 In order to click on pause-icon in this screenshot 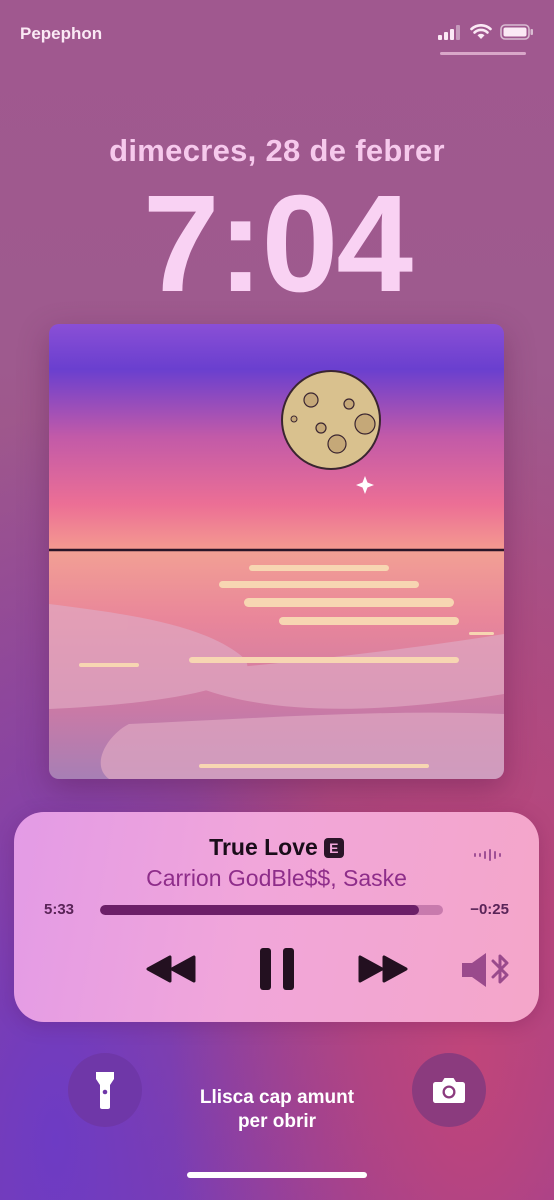, I will do `click(277, 971)`.